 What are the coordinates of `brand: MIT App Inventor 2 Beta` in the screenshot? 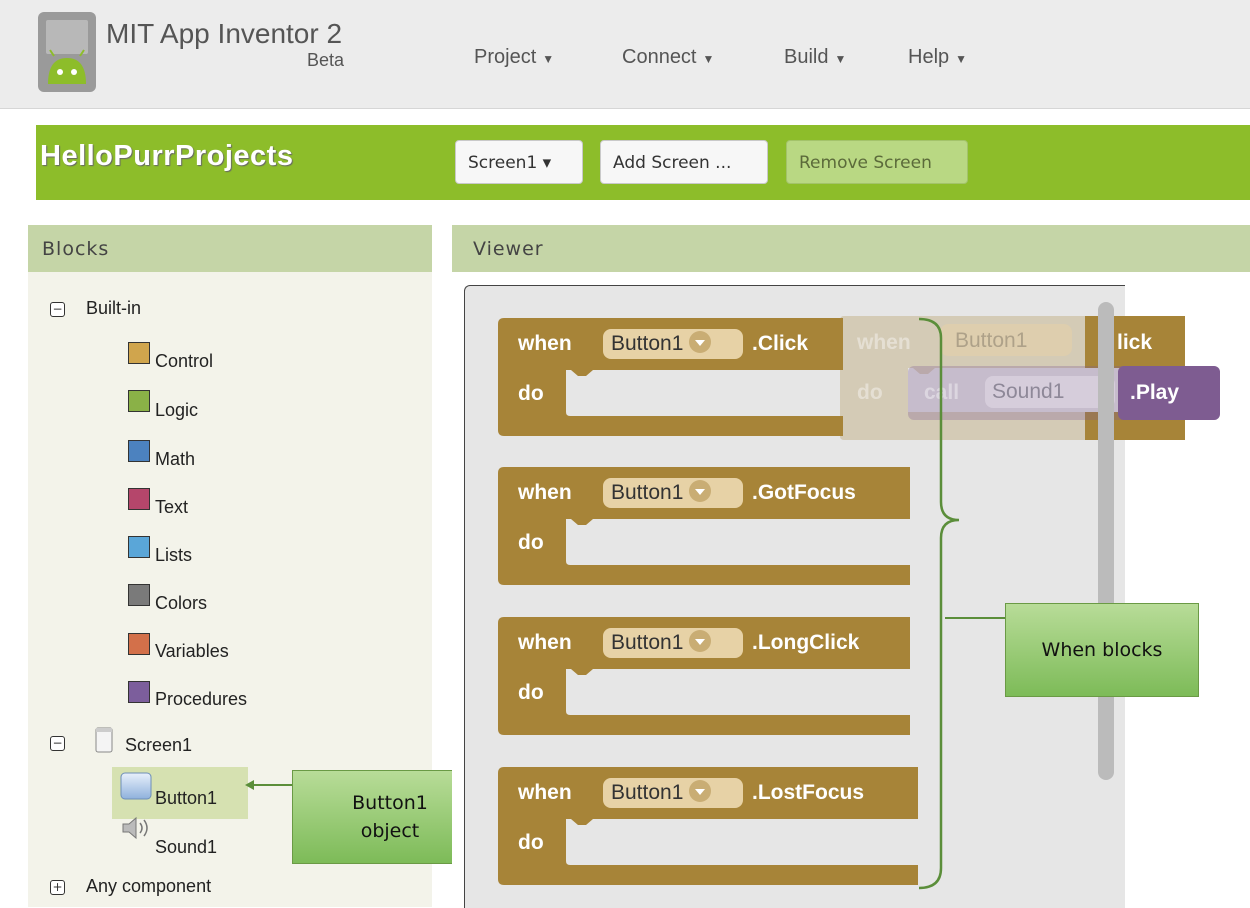 It's located at (236, 44).